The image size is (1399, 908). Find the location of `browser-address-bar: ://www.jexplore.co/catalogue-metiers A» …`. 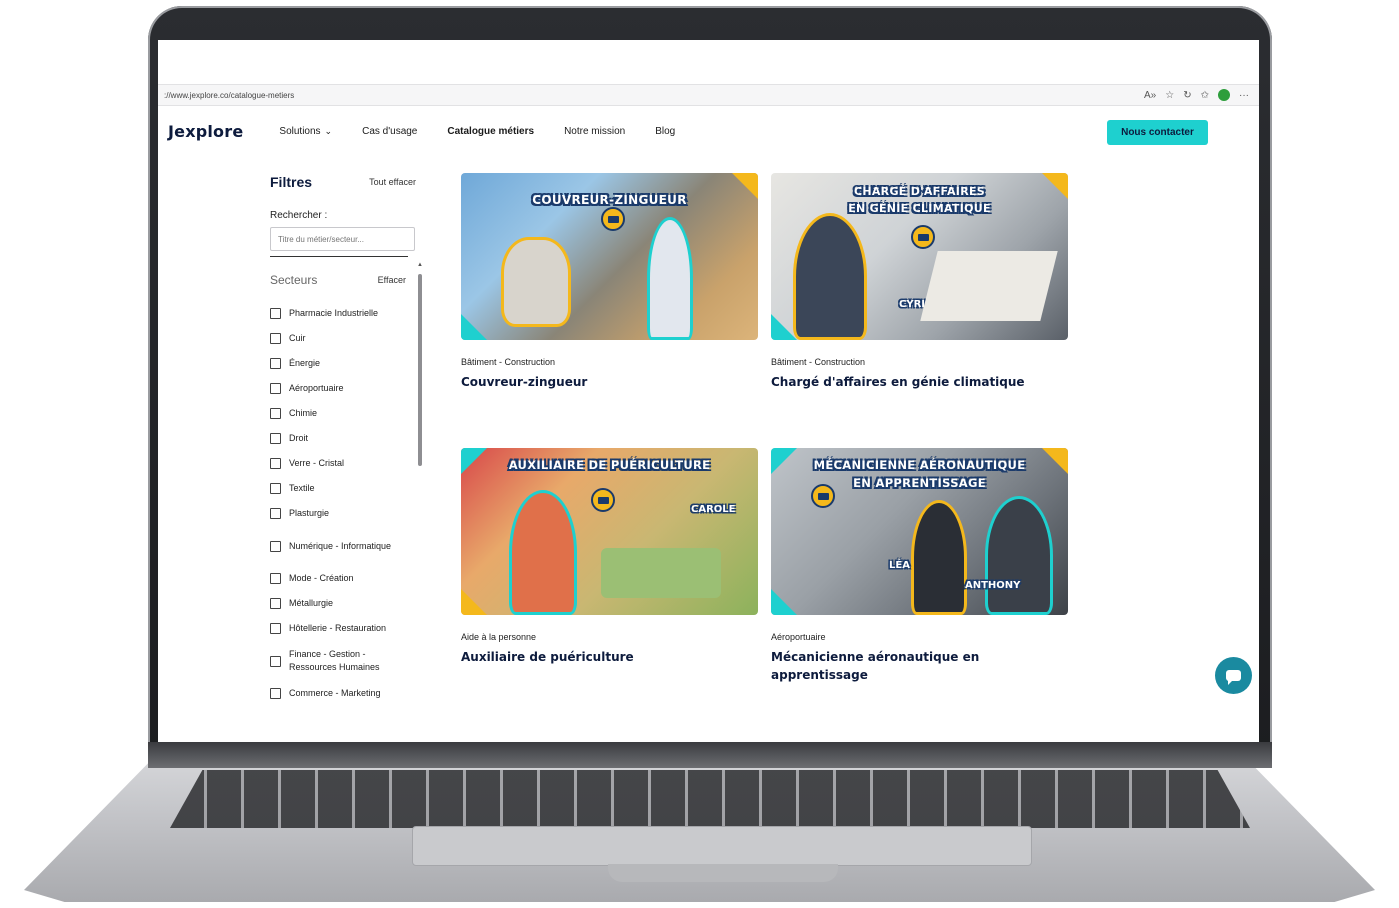

browser-address-bar: ://www.jexplore.co/catalogue-metiers A» … is located at coordinates (708, 95).